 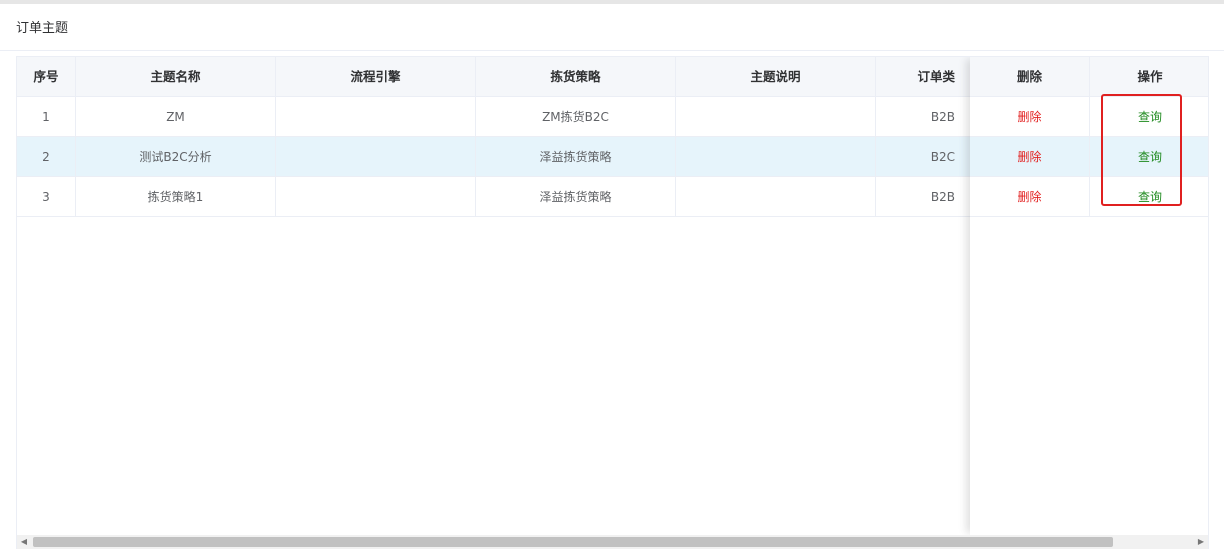 What do you see at coordinates (612, 2) in the screenshot?
I see `top-border` at bounding box center [612, 2].